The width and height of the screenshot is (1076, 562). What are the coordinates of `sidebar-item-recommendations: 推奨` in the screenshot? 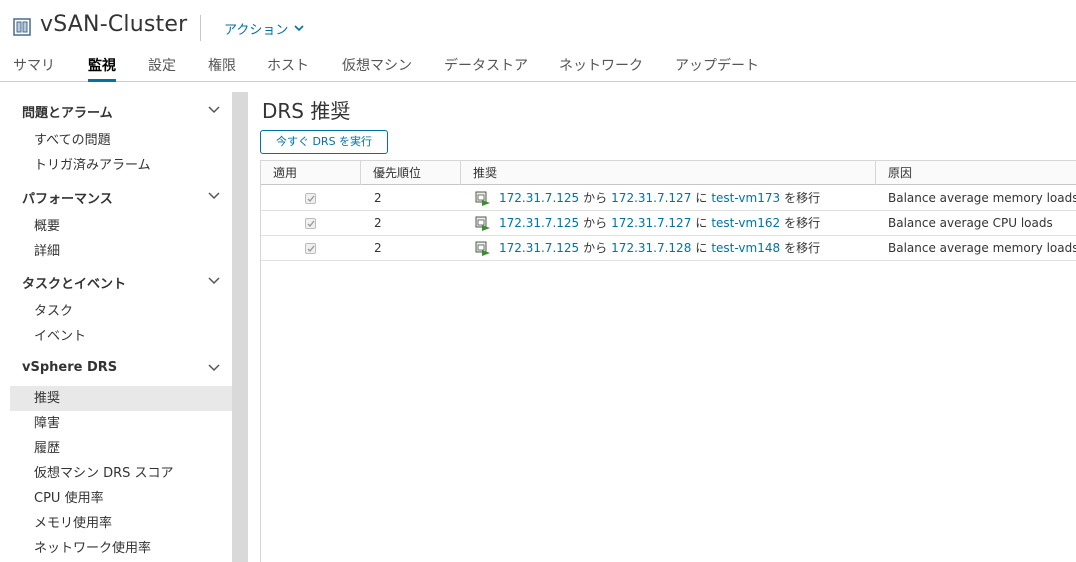 It's located at (121, 398).